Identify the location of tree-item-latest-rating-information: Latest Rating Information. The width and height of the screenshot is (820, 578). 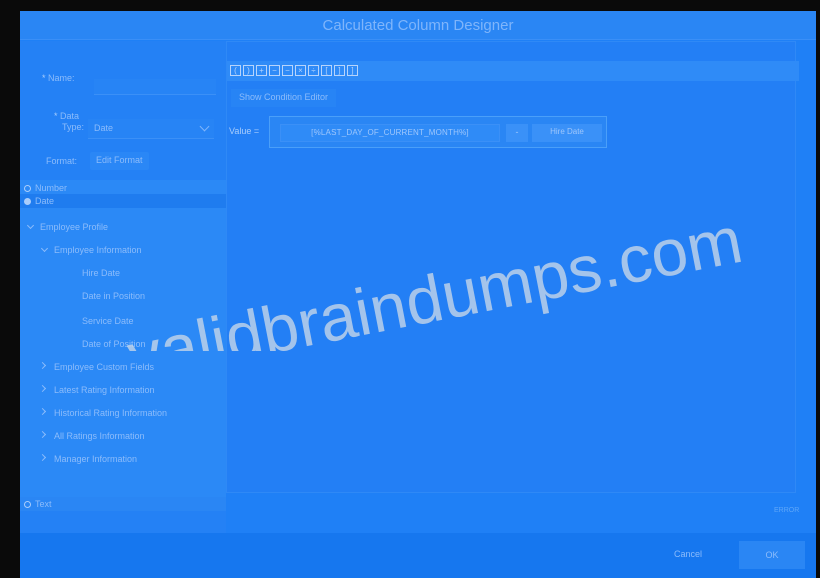
(104, 390).